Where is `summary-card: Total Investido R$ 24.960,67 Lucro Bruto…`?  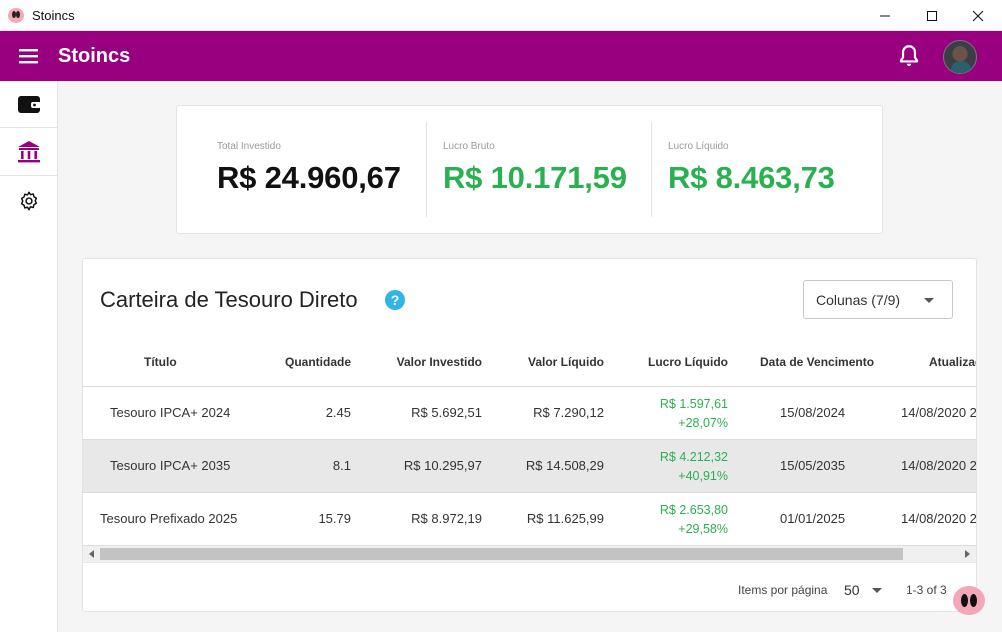
summary-card: Total Investido R$ 24.960,67 Lucro Bruto… is located at coordinates (529, 169).